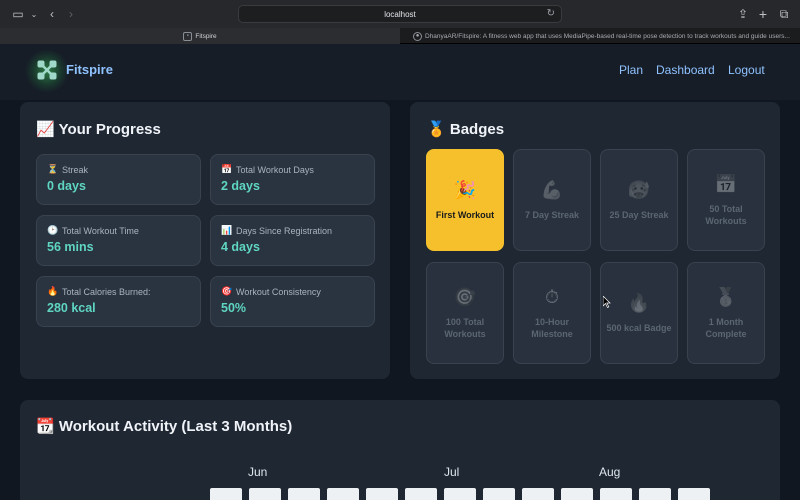 The height and width of the screenshot is (500, 800). What do you see at coordinates (746, 70) in the screenshot?
I see `nav-logout: Logout` at bounding box center [746, 70].